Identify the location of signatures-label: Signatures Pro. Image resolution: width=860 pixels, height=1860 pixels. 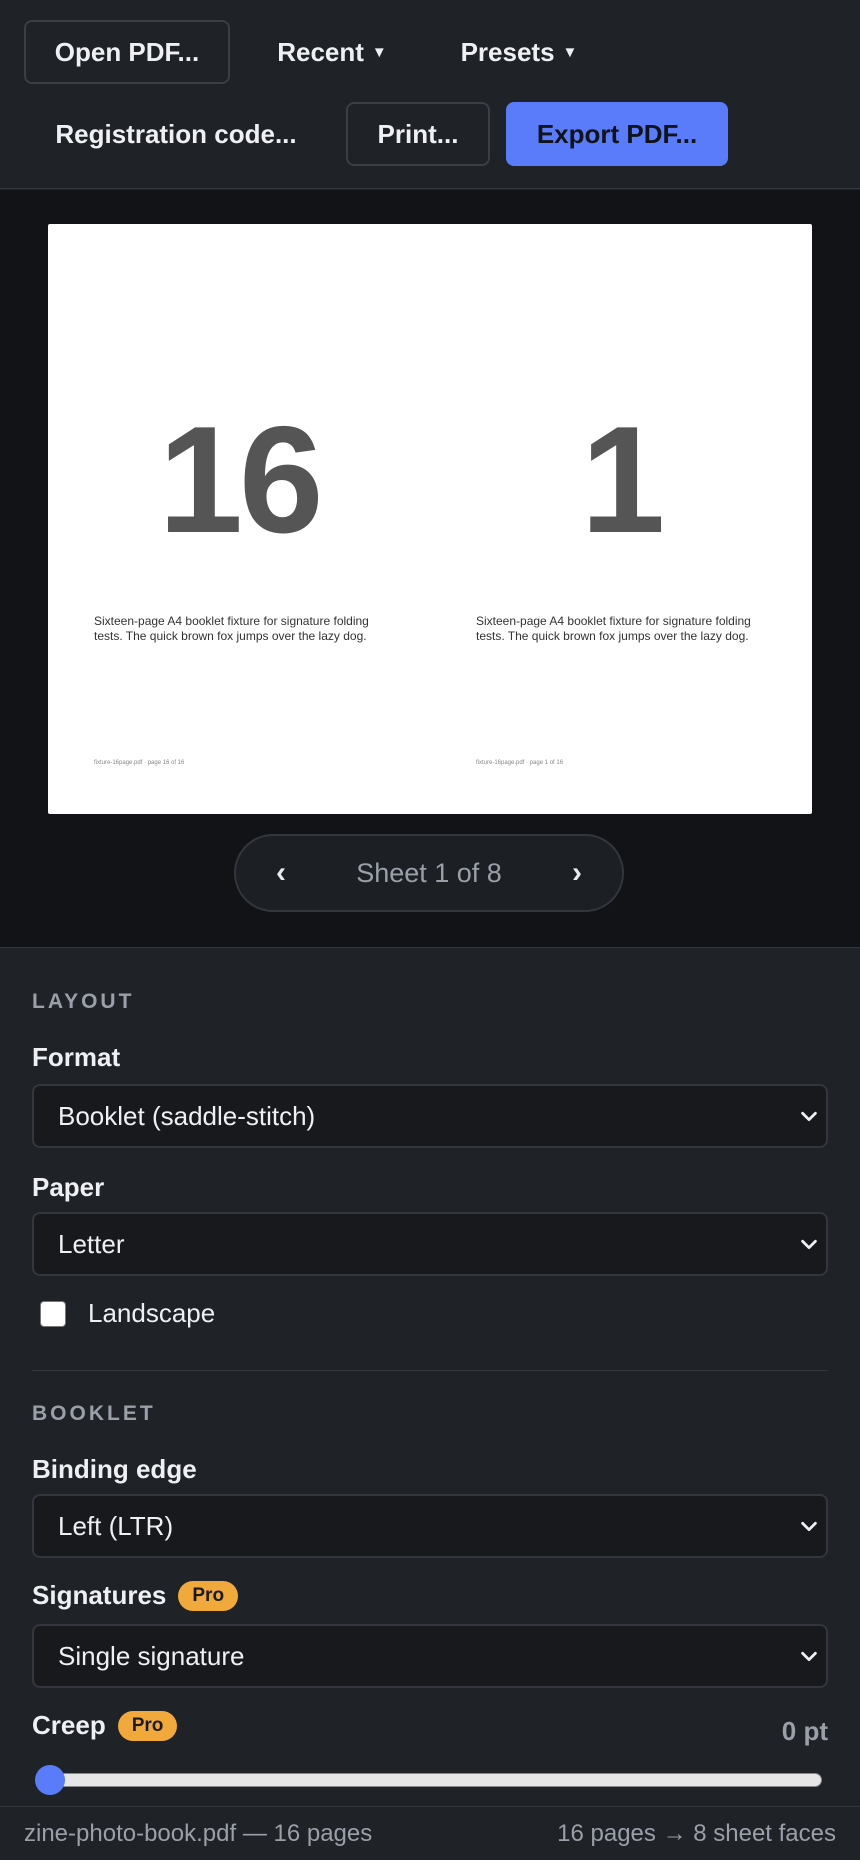
(135, 1595).